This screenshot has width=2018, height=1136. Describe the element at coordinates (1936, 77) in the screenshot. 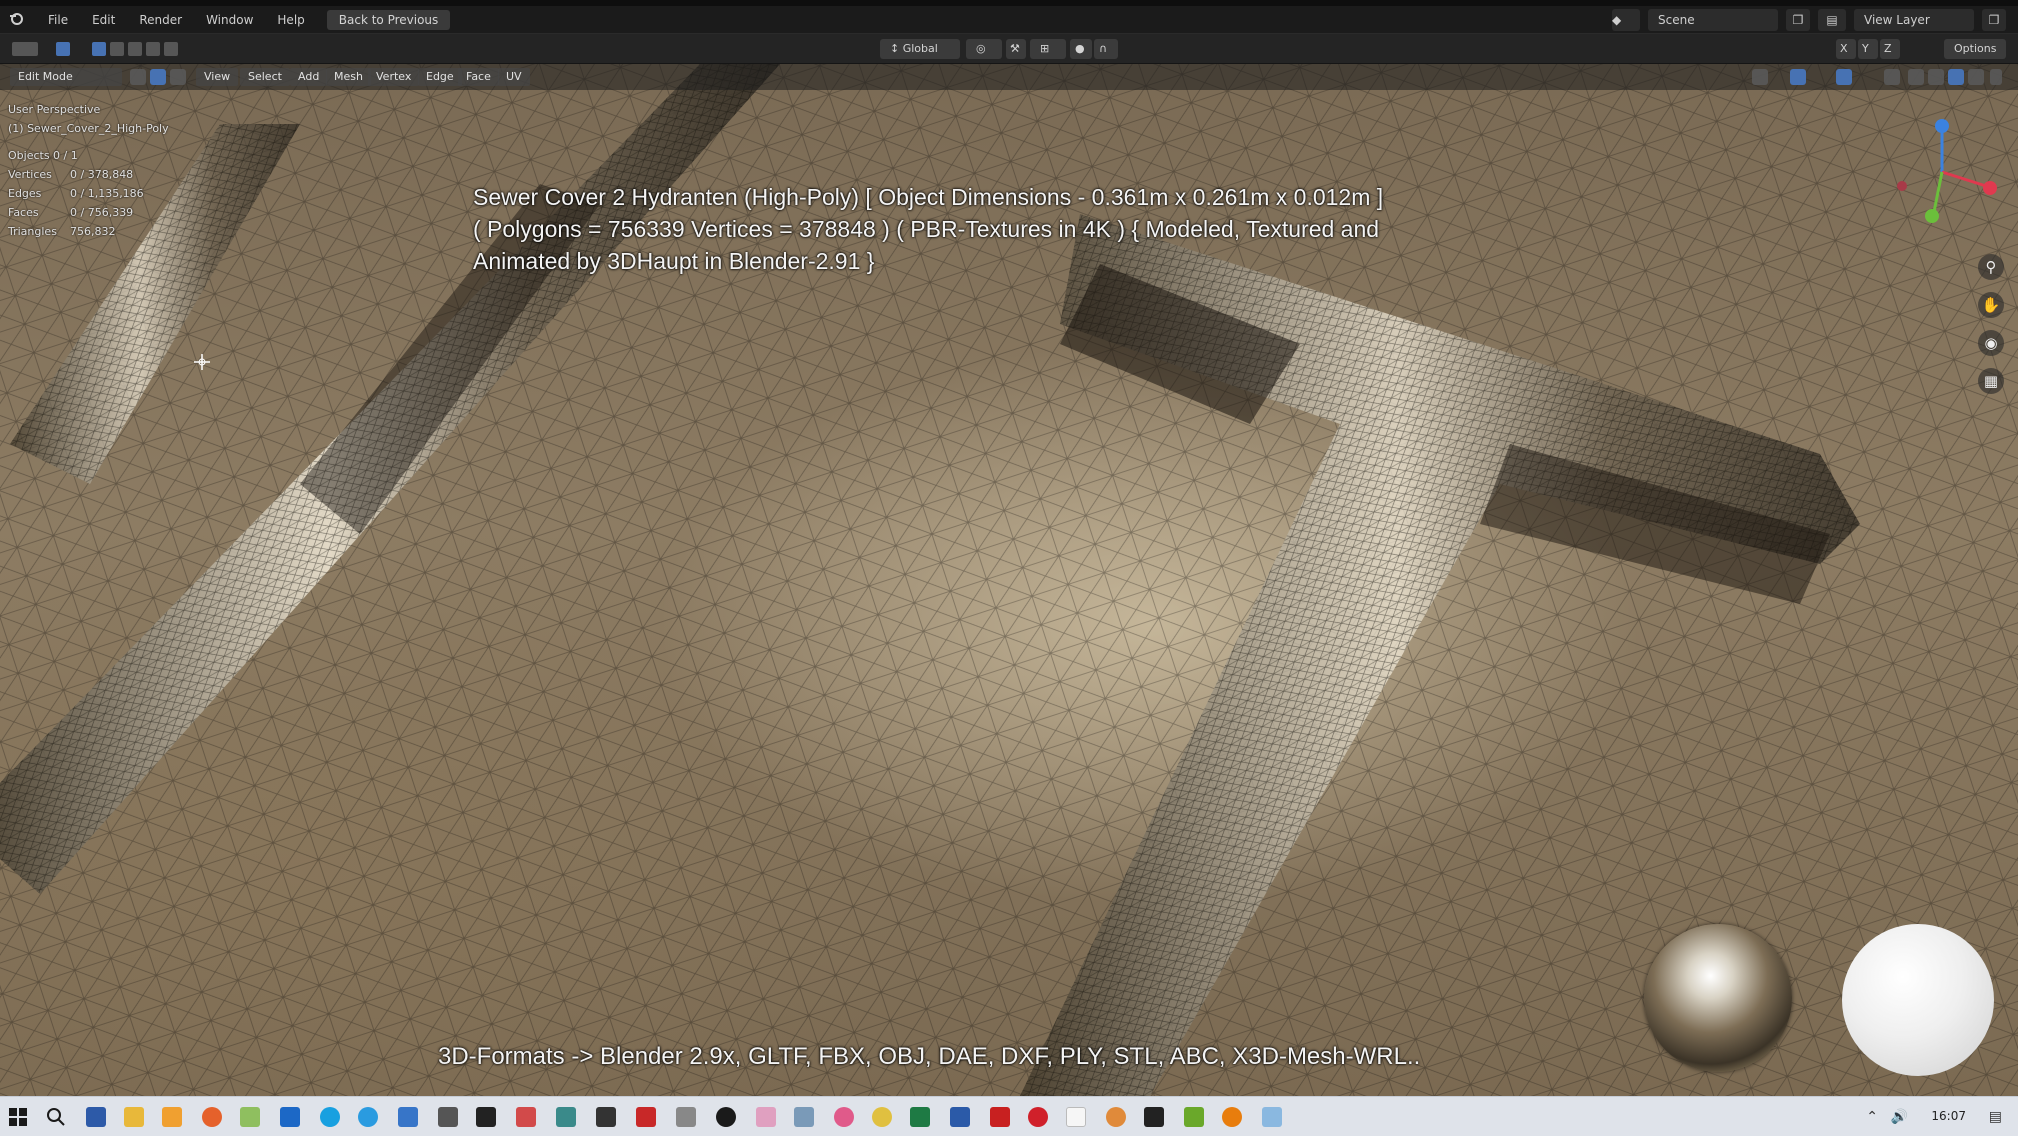

I see `shading-solid-icon` at that location.